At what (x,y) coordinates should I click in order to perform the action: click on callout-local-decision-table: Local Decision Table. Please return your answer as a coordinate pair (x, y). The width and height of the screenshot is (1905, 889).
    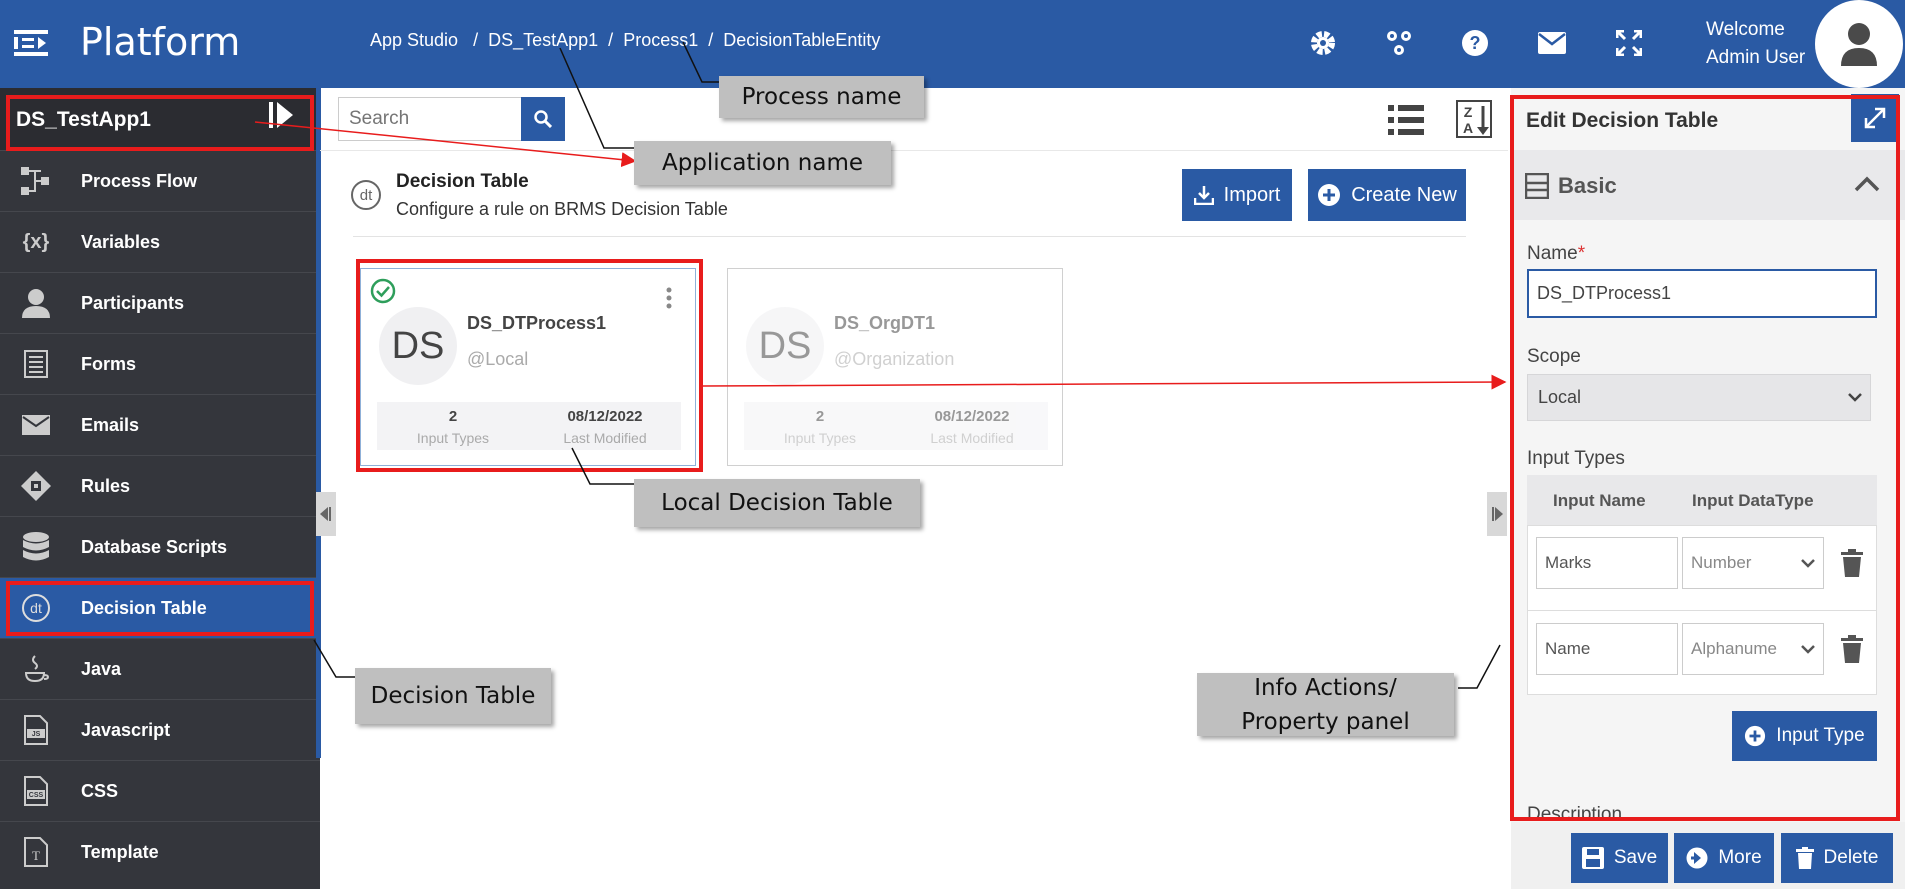
    Looking at the image, I should click on (777, 503).